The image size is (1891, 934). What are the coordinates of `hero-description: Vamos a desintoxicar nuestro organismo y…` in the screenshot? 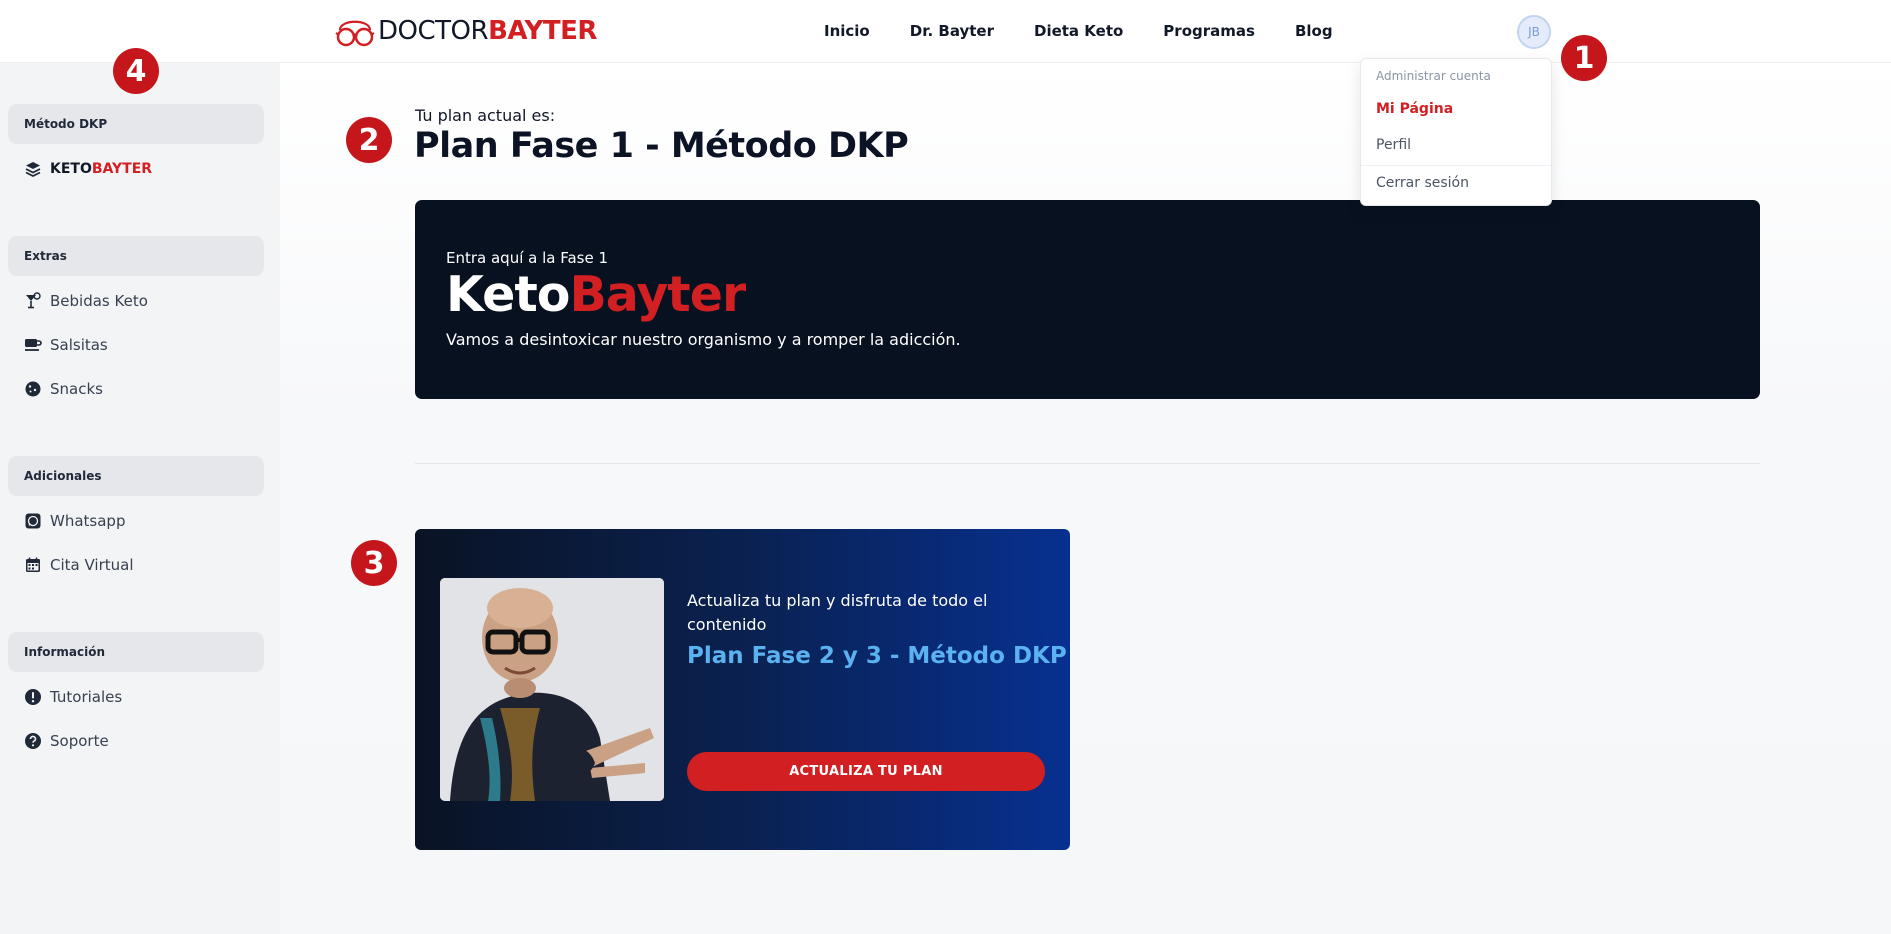 It's located at (703, 339).